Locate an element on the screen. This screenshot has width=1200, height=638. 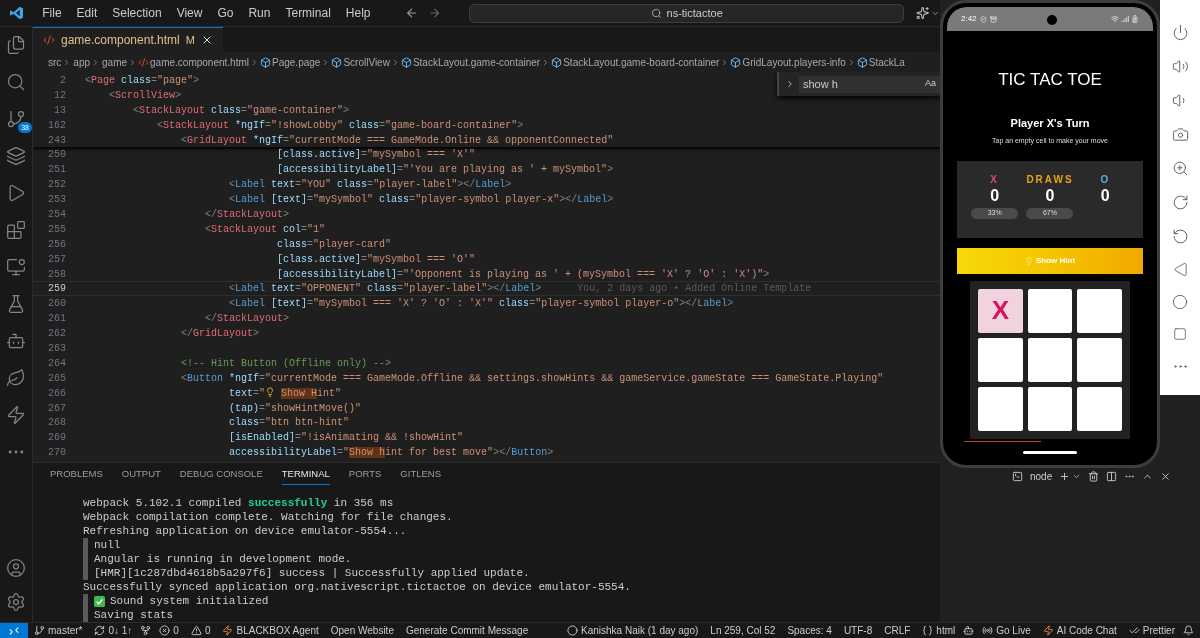
copilot-icon is located at coordinates (969, 630).